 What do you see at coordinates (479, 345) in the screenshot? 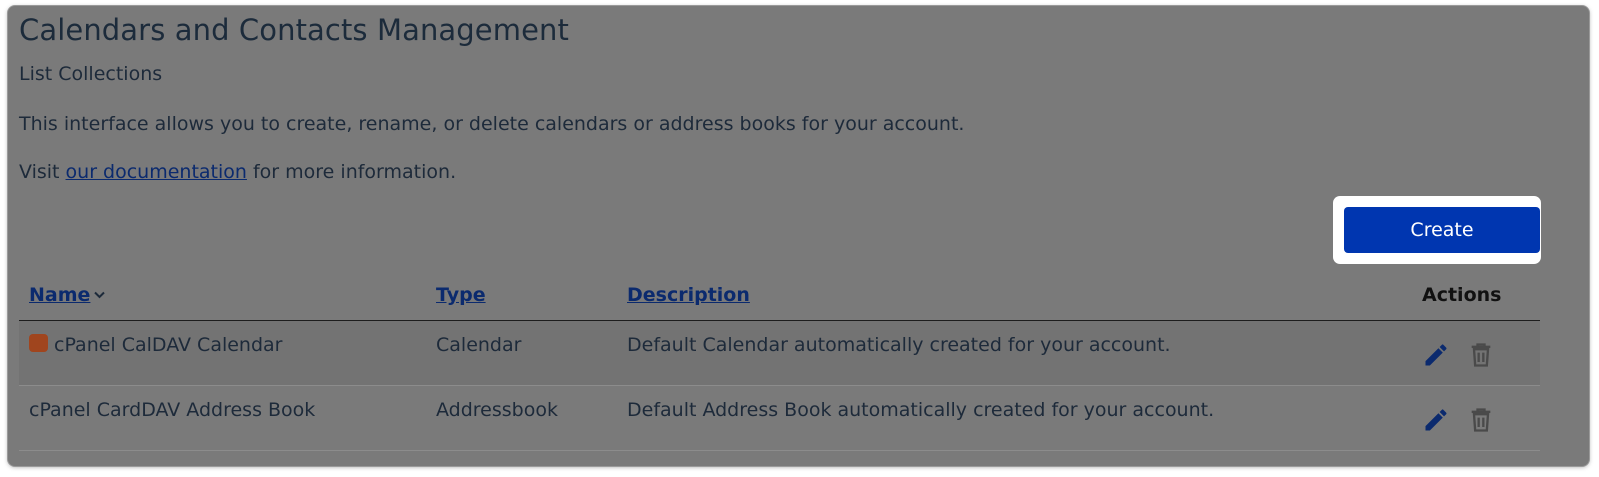
I see `collection-type: Calendar` at bounding box center [479, 345].